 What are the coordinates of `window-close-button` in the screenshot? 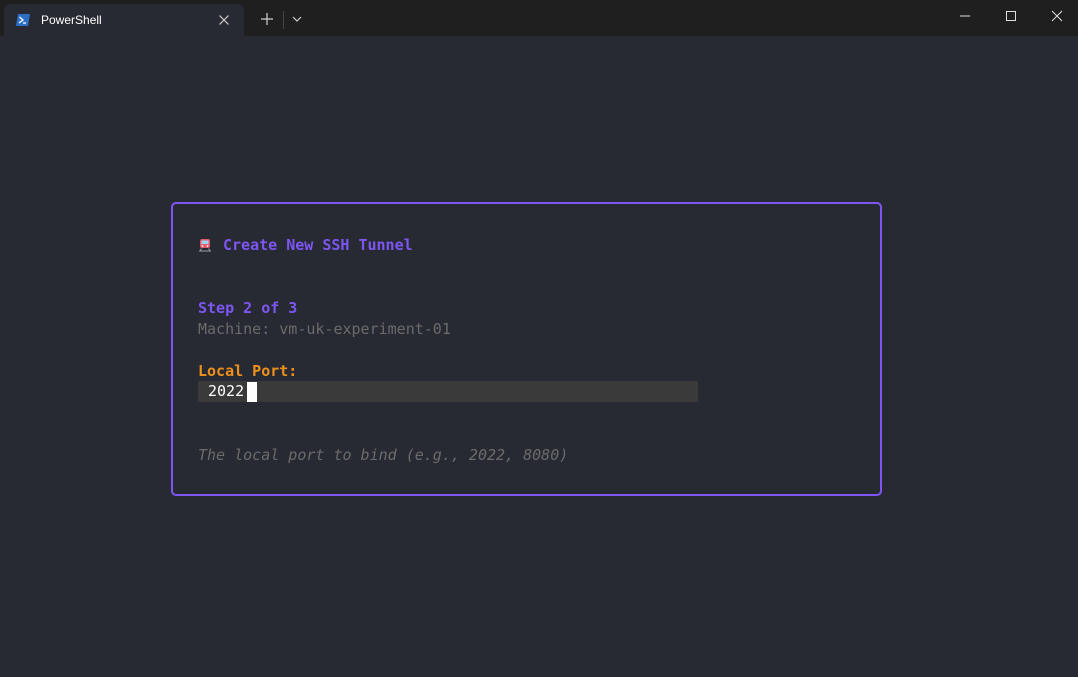 It's located at (1056, 16).